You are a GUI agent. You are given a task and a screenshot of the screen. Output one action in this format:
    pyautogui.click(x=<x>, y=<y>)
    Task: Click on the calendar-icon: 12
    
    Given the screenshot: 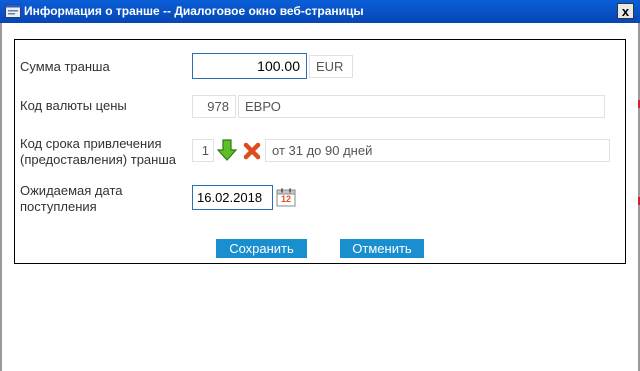 What is the action you would take?
    pyautogui.click(x=286, y=197)
    